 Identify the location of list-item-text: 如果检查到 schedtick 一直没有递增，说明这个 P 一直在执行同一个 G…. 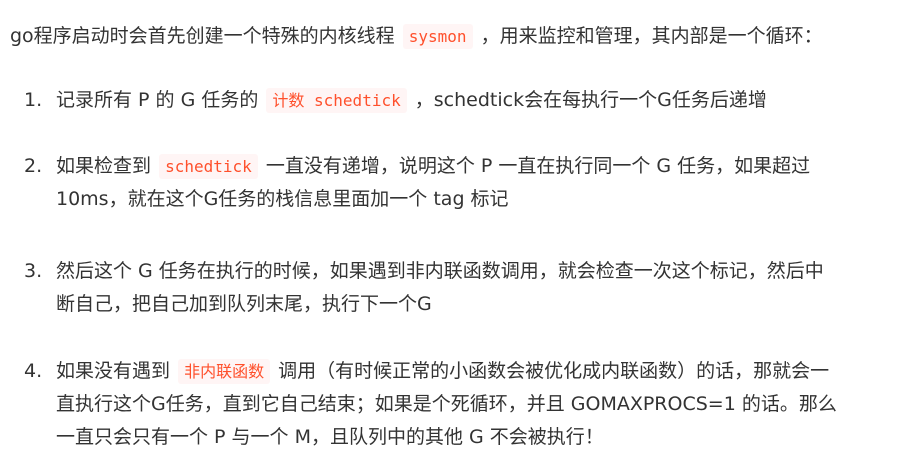
(476, 183).